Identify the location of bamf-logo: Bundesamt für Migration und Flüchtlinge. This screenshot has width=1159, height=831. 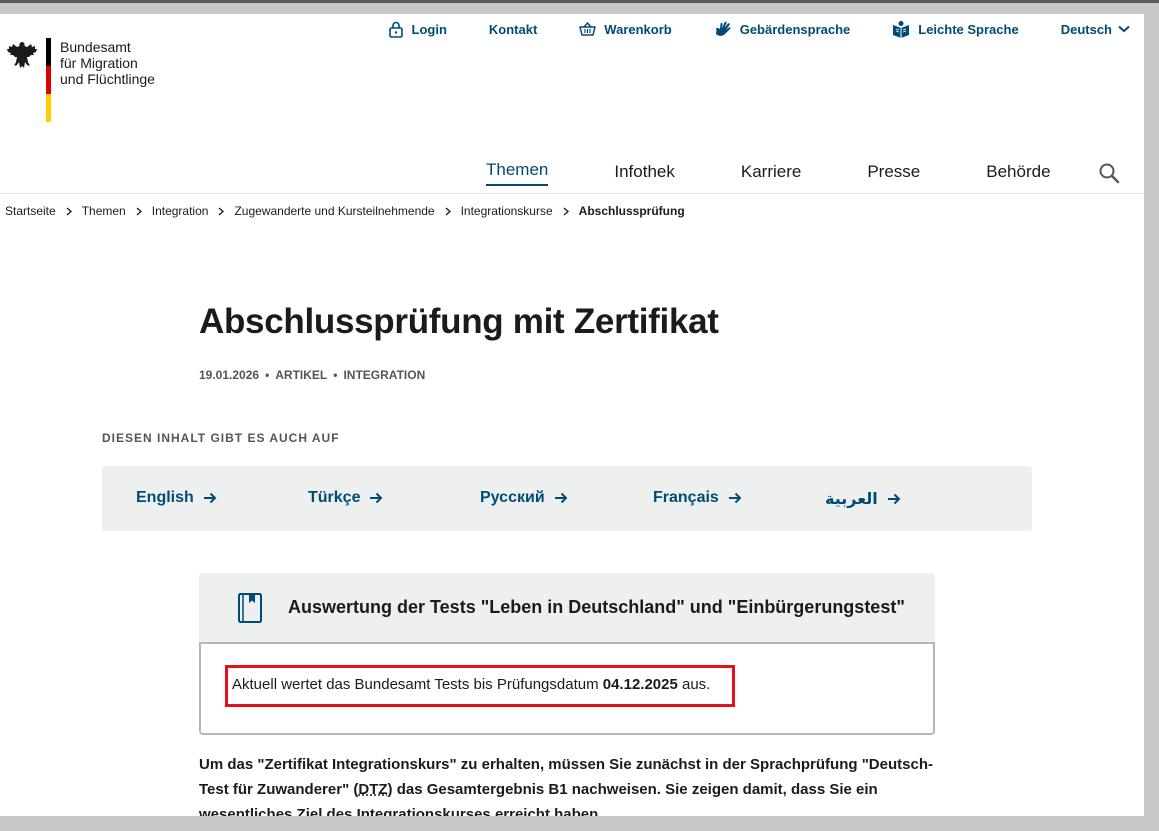
(86, 83).